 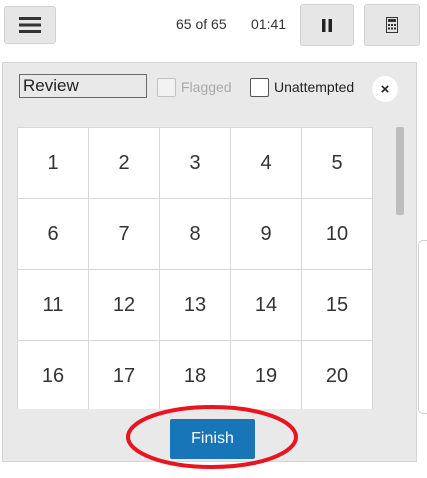 What do you see at coordinates (53, 305) in the screenshot?
I see `question-cell: 11` at bounding box center [53, 305].